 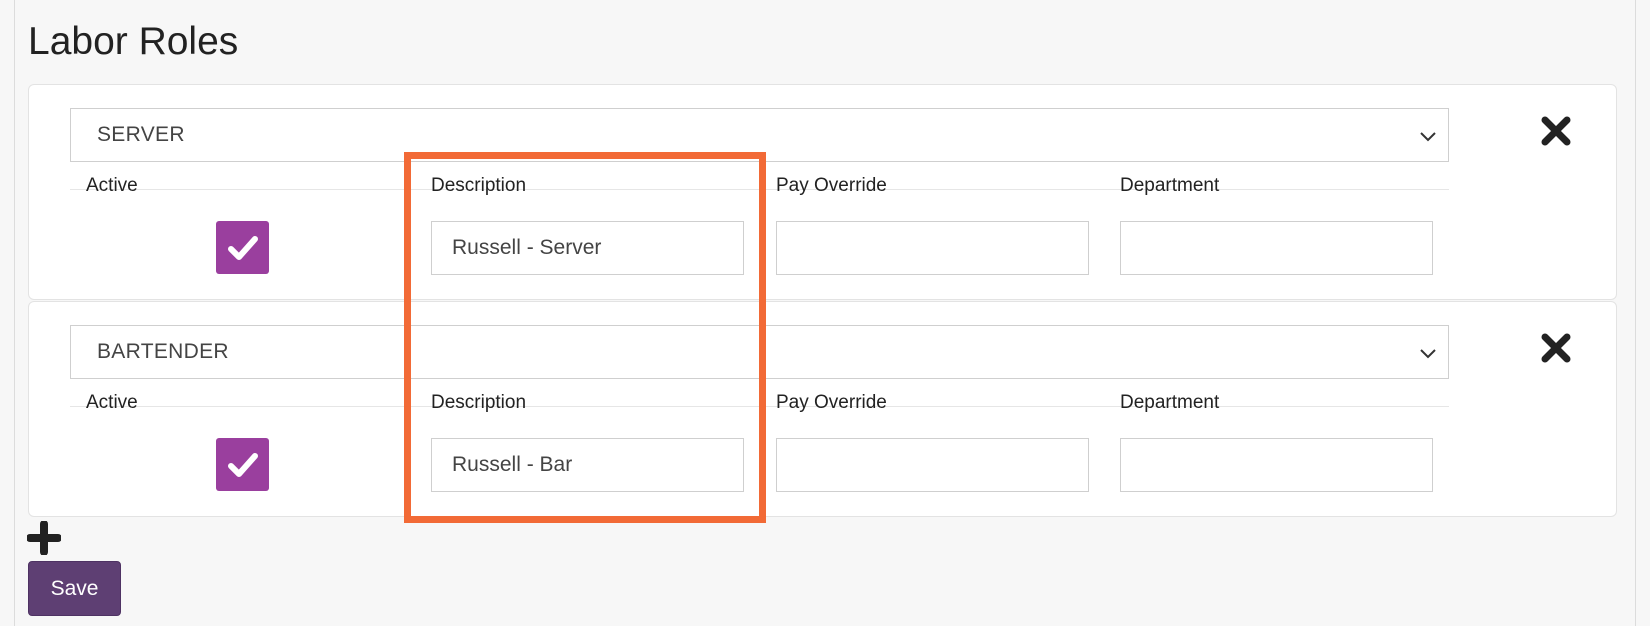 I want to click on role-select: BARTENDER, so click(x=759, y=352).